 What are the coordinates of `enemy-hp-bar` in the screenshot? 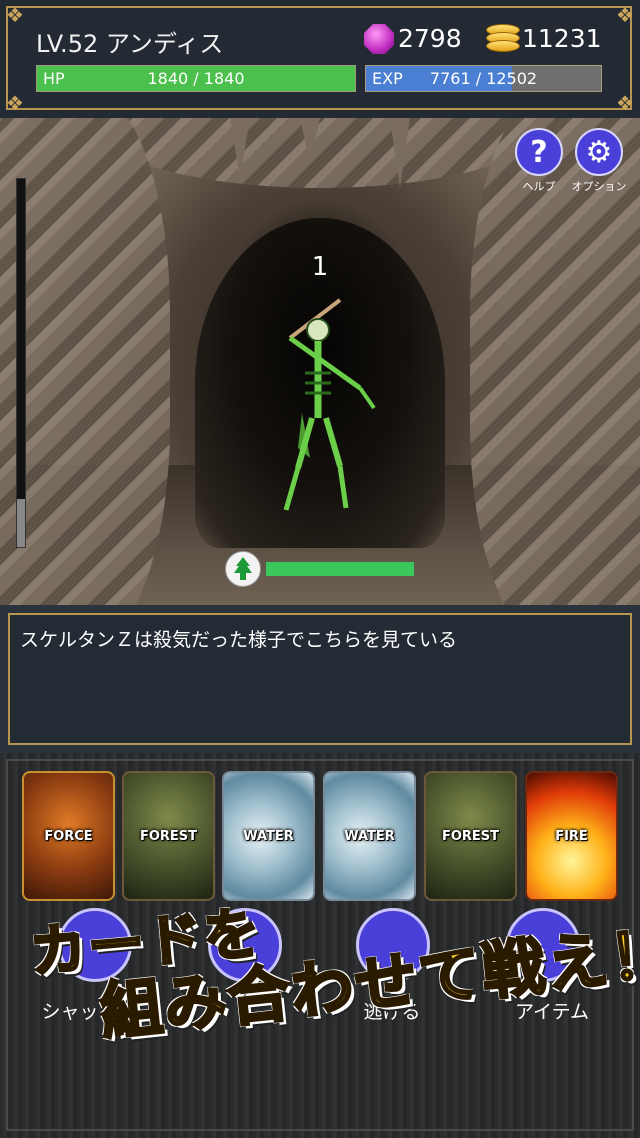 It's located at (340, 569).